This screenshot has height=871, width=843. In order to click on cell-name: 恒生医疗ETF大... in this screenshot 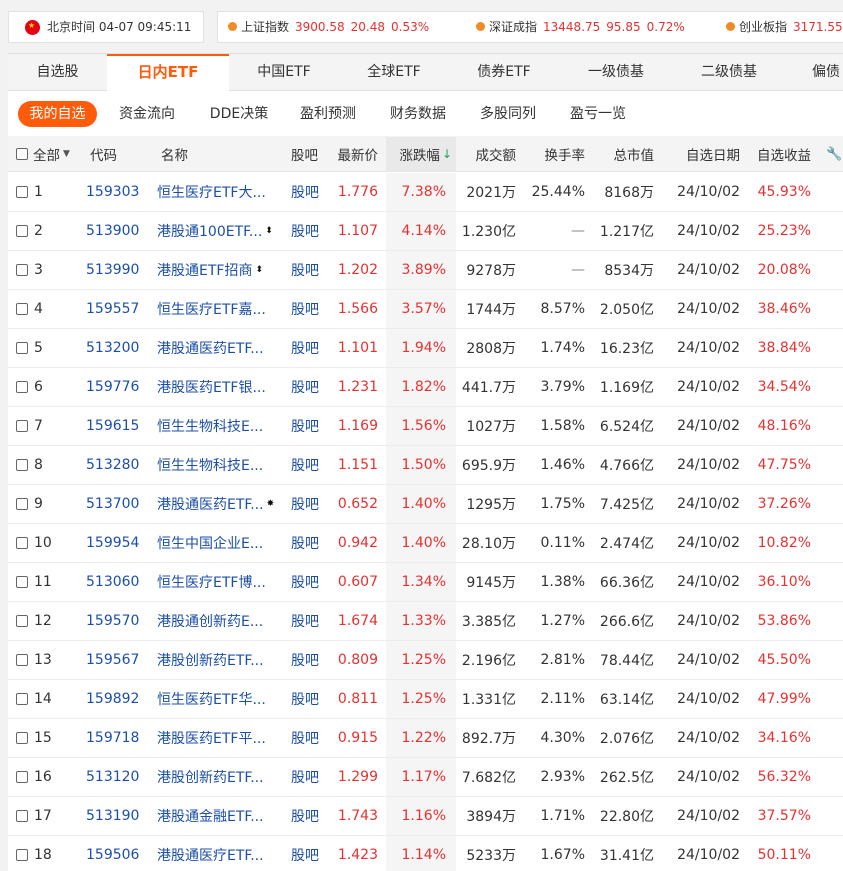, I will do `click(223, 192)`.